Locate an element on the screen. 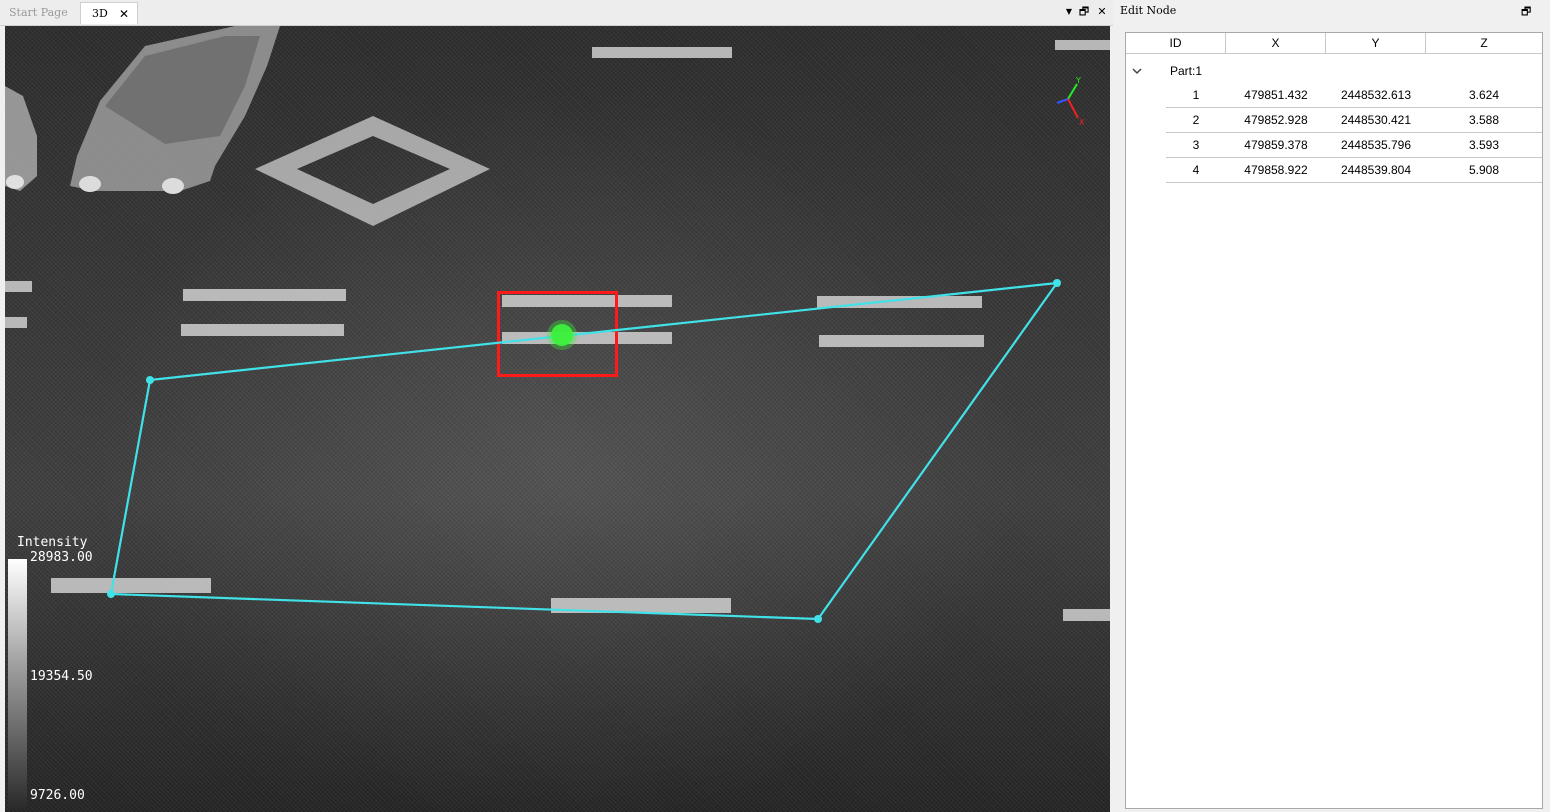 Image resolution: width=1550 pixels, height=812 pixels. column-header-id: ID is located at coordinates (1176, 43).